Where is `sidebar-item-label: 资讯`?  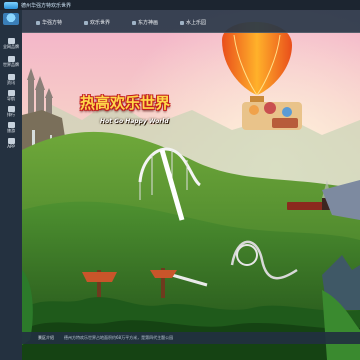
sidebar-item-label: 资讯 is located at coordinates (11, 82).